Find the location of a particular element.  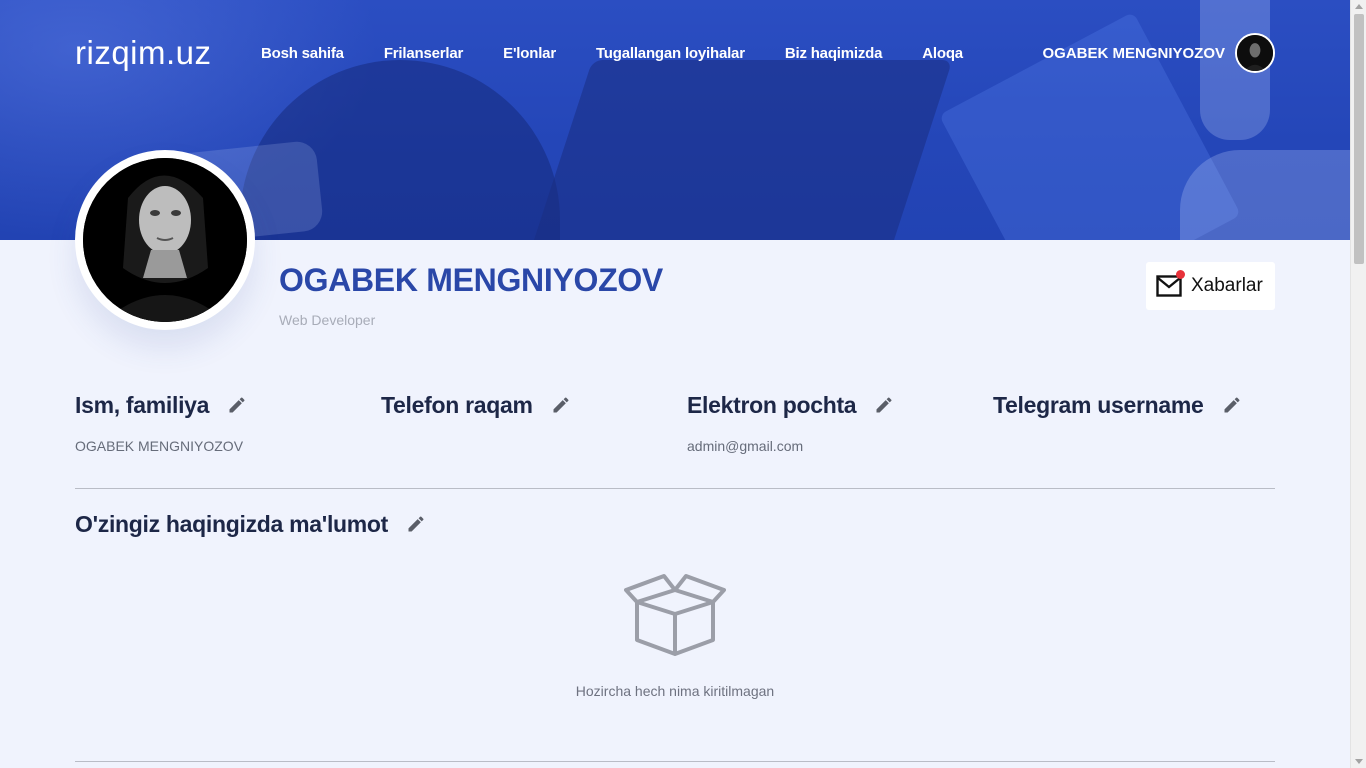

site-logo: rizqim.uz is located at coordinates (168, 53).